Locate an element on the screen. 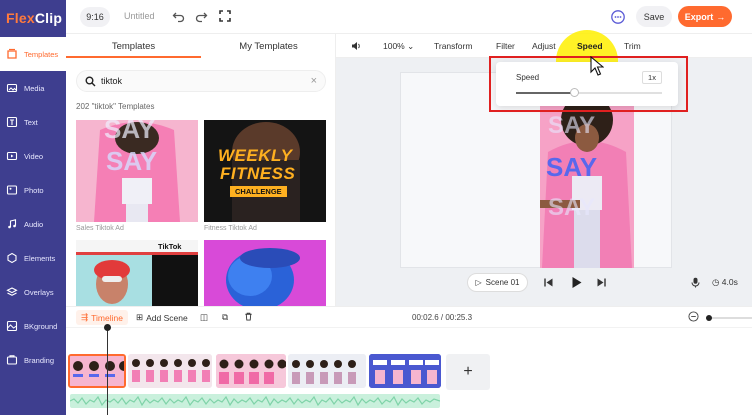 The width and height of the screenshot is (752, 415). search-input: tiktok is located at coordinates (111, 81).